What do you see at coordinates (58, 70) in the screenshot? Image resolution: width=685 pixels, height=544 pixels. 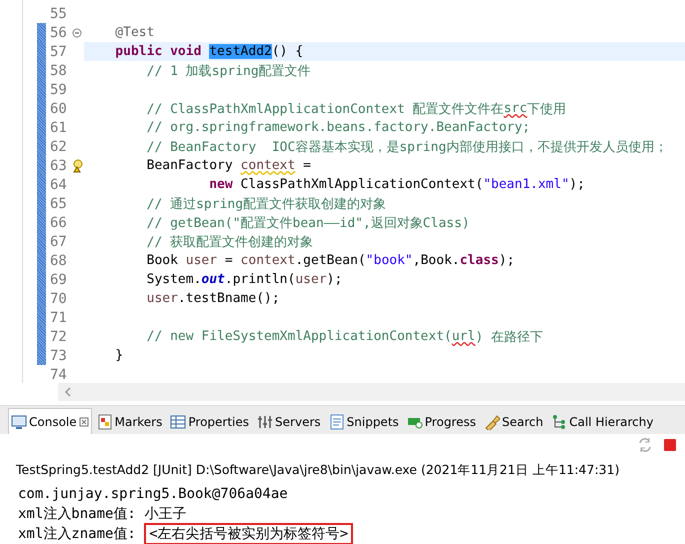 I see `line-number: 58` at bounding box center [58, 70].